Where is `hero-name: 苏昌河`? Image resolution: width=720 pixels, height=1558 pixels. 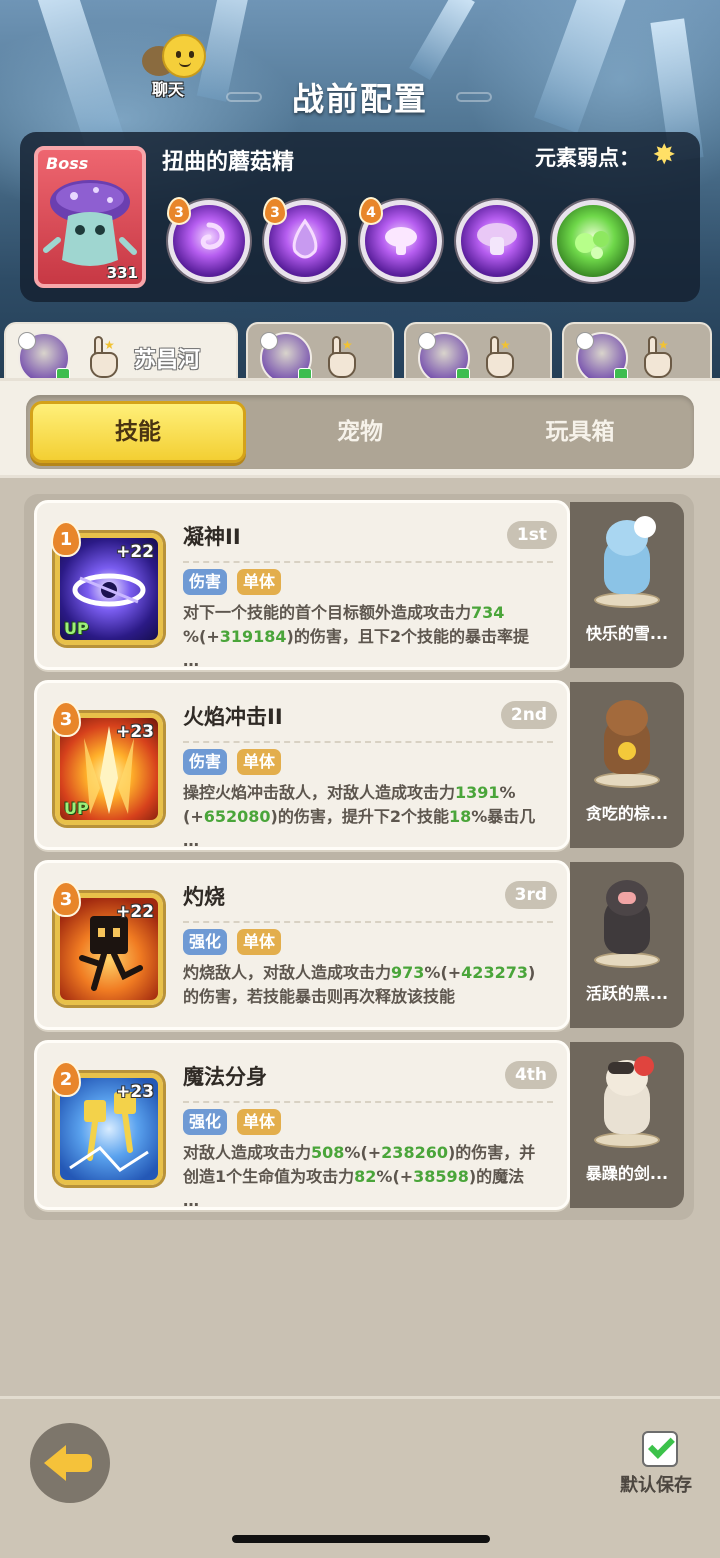
hero-name: 苏昌河 is located at coordinates (167, 360).